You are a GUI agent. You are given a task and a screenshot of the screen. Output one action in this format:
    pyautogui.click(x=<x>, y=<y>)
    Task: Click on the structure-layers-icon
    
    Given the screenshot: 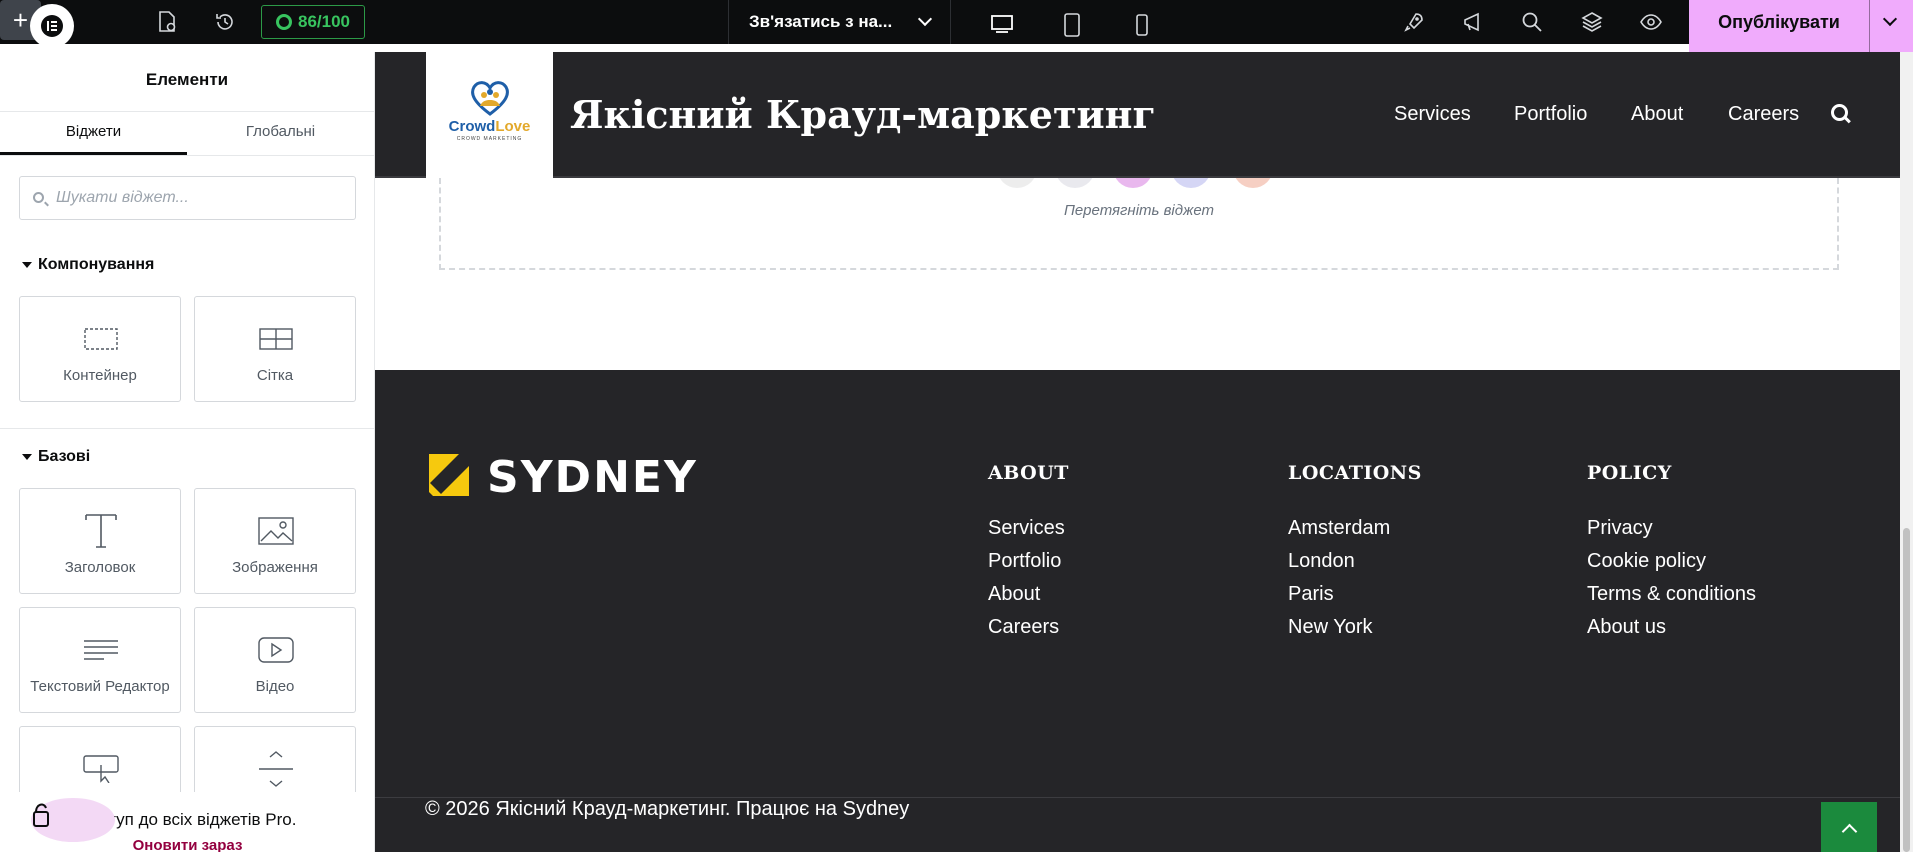 What is the action you would take?
    pyautogui.click(x=1592, y=22)
    